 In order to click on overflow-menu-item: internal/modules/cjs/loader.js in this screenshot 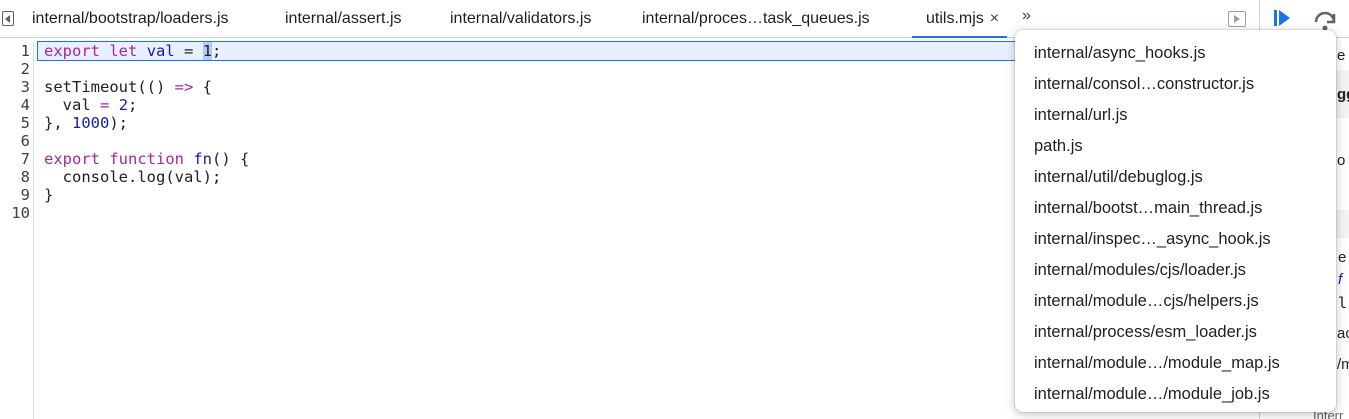, I will do `click(1175, 270)`.